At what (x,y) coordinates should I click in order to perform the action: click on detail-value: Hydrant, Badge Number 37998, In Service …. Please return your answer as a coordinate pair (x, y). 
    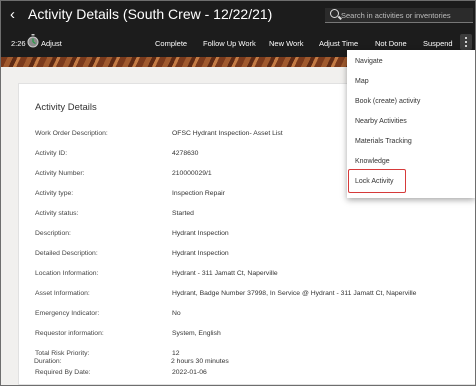
    Looking at the image, I should click on (294, 293).